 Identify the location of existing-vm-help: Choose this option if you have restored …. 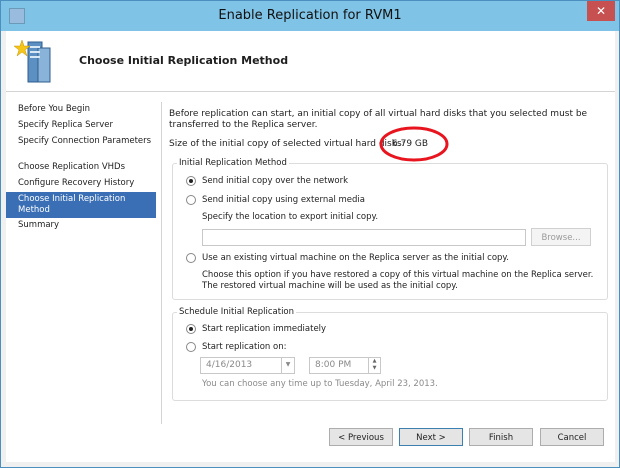
(398, 280).